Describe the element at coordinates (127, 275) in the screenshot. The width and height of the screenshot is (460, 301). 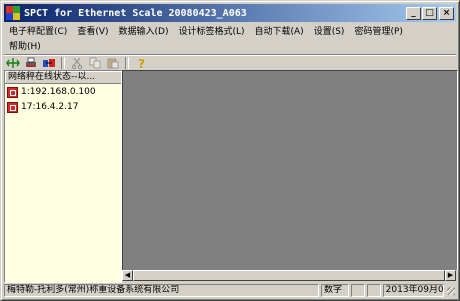
I see `scroll-left-icon: ◀` at that location.